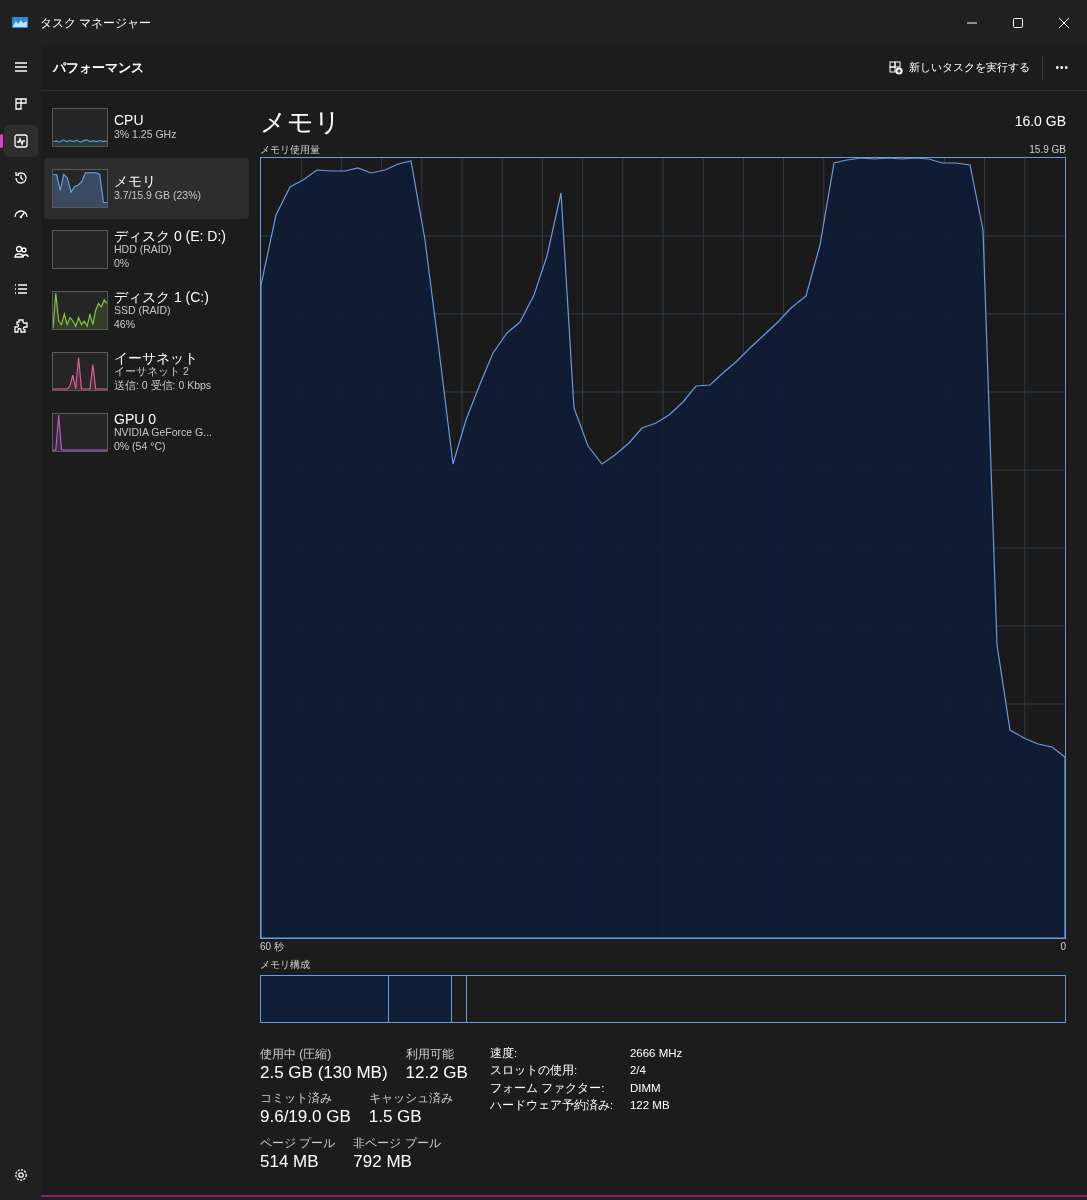 The height and width of the screenshot is (1200, 1087). What do you see at coordinates (135, 181) in the screenshot?
I see `device-name: メモリ` at bounding box center [135, 181].